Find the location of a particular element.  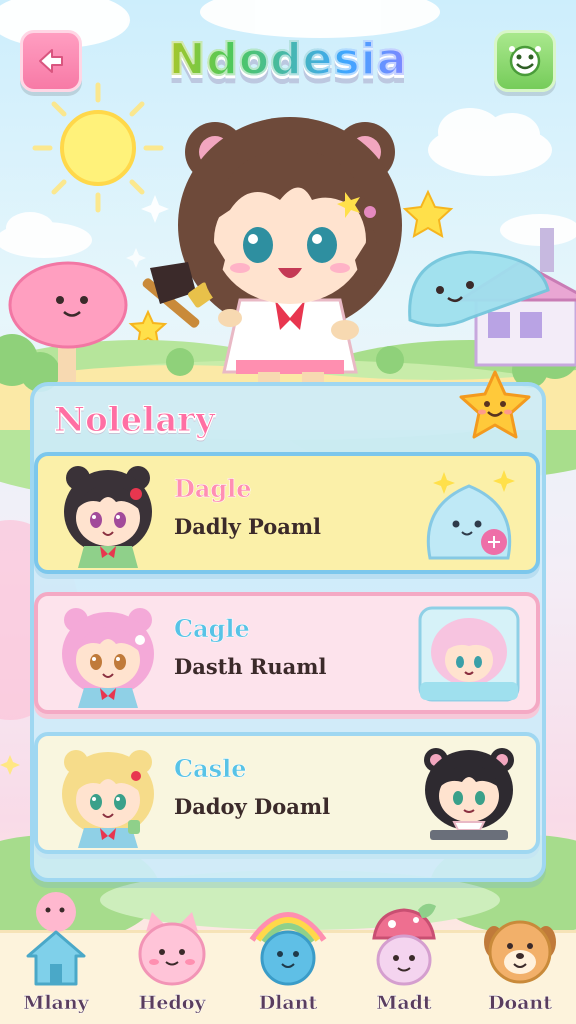

smiling-star-icon is located at coordinates (495, 407).